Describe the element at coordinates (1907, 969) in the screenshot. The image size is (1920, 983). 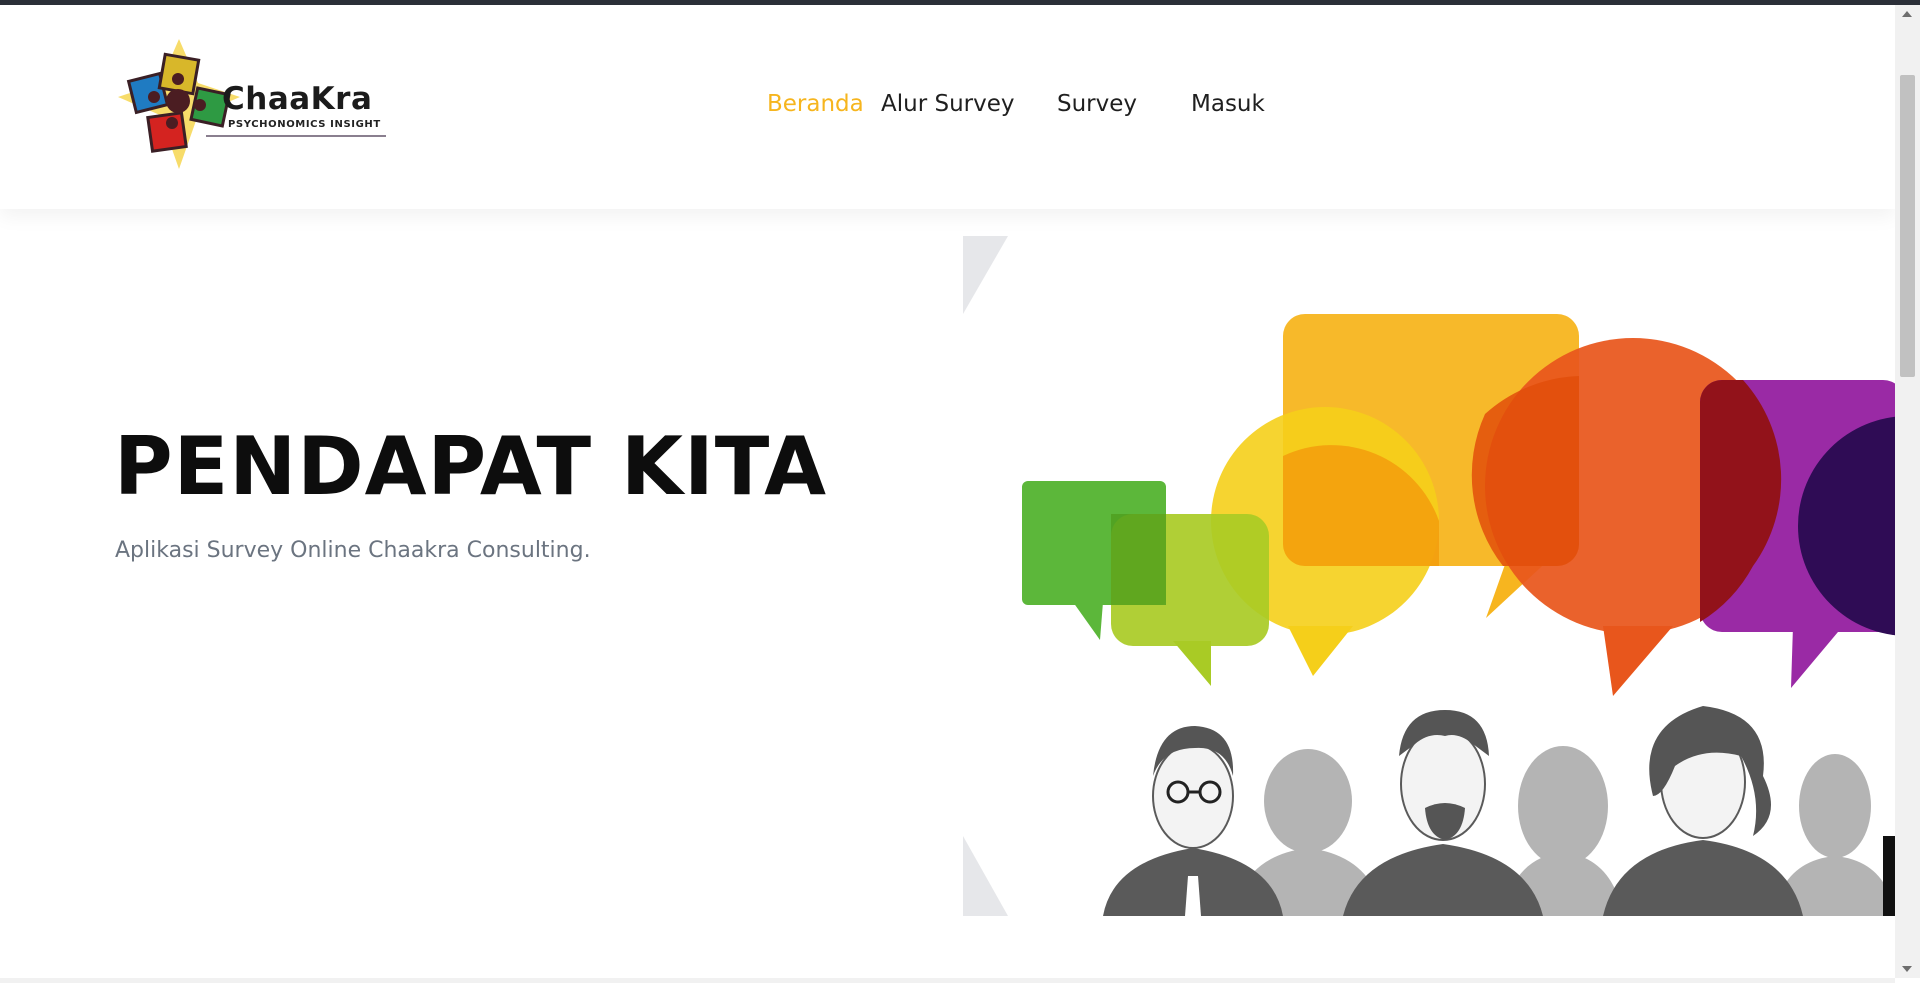
I see `scroll-down-arrow-icon` at that location.